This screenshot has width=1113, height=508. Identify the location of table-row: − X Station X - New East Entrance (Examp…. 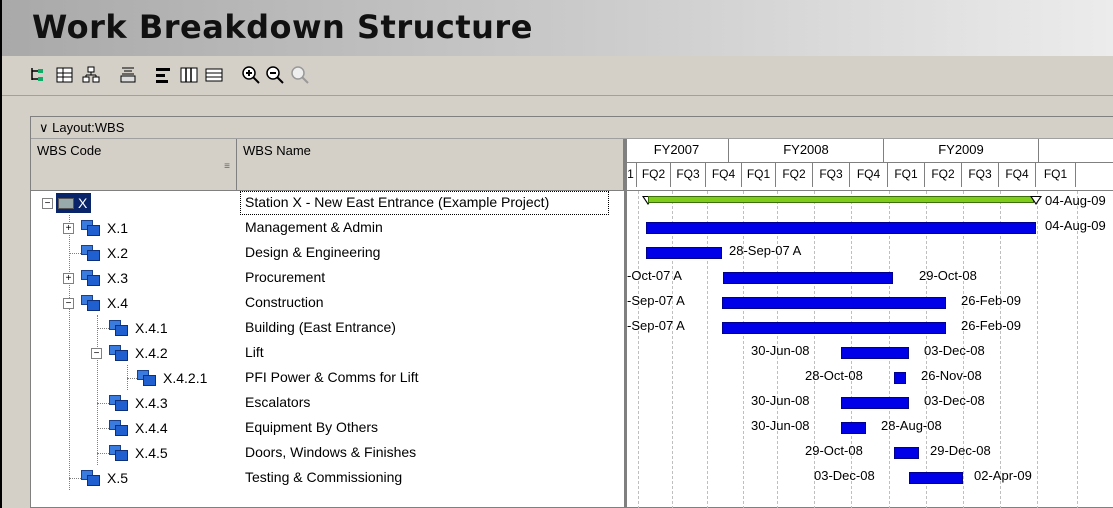
(328, 203).